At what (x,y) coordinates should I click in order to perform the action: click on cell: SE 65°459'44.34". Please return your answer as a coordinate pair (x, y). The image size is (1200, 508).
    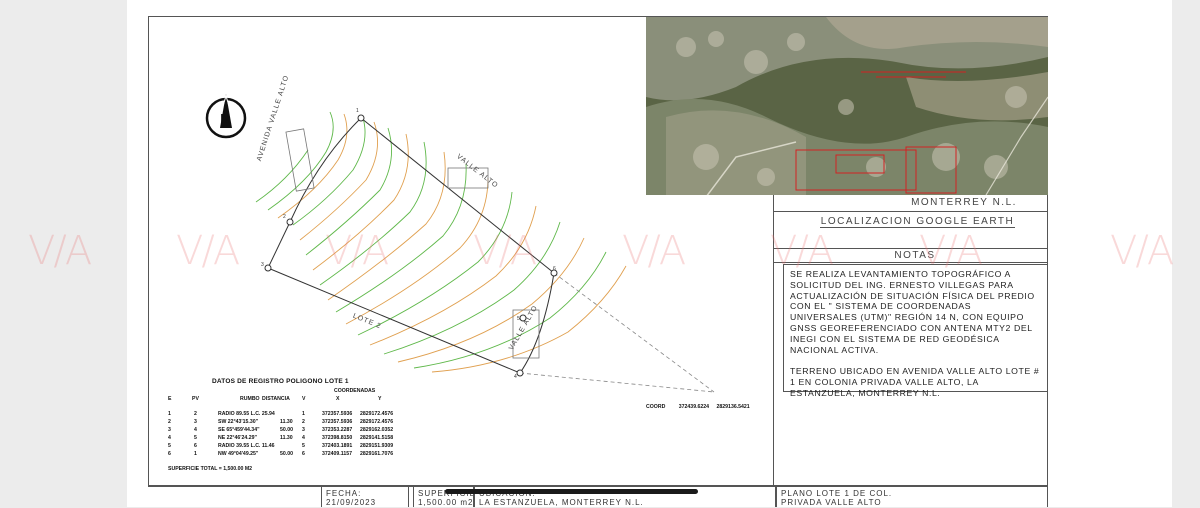
    Looking at the image, I should click on (239, 430).